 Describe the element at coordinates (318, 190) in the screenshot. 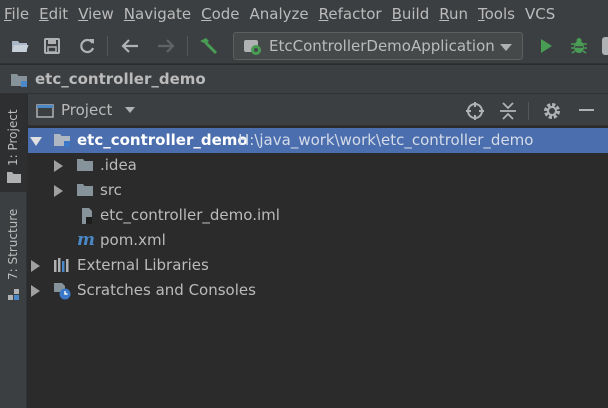

I see `tree-row-src: src` at that location.